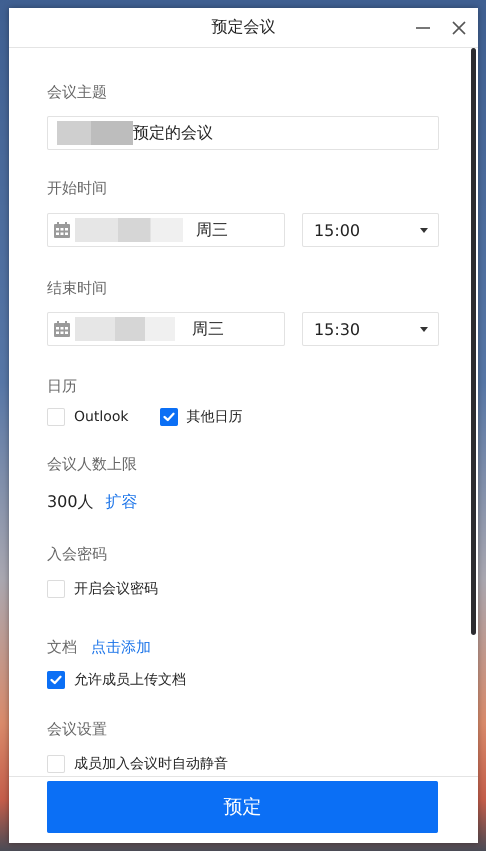  Describe the element at coordinates (62, 647) in the screenshot. I see `section-label: 文档` at that location.